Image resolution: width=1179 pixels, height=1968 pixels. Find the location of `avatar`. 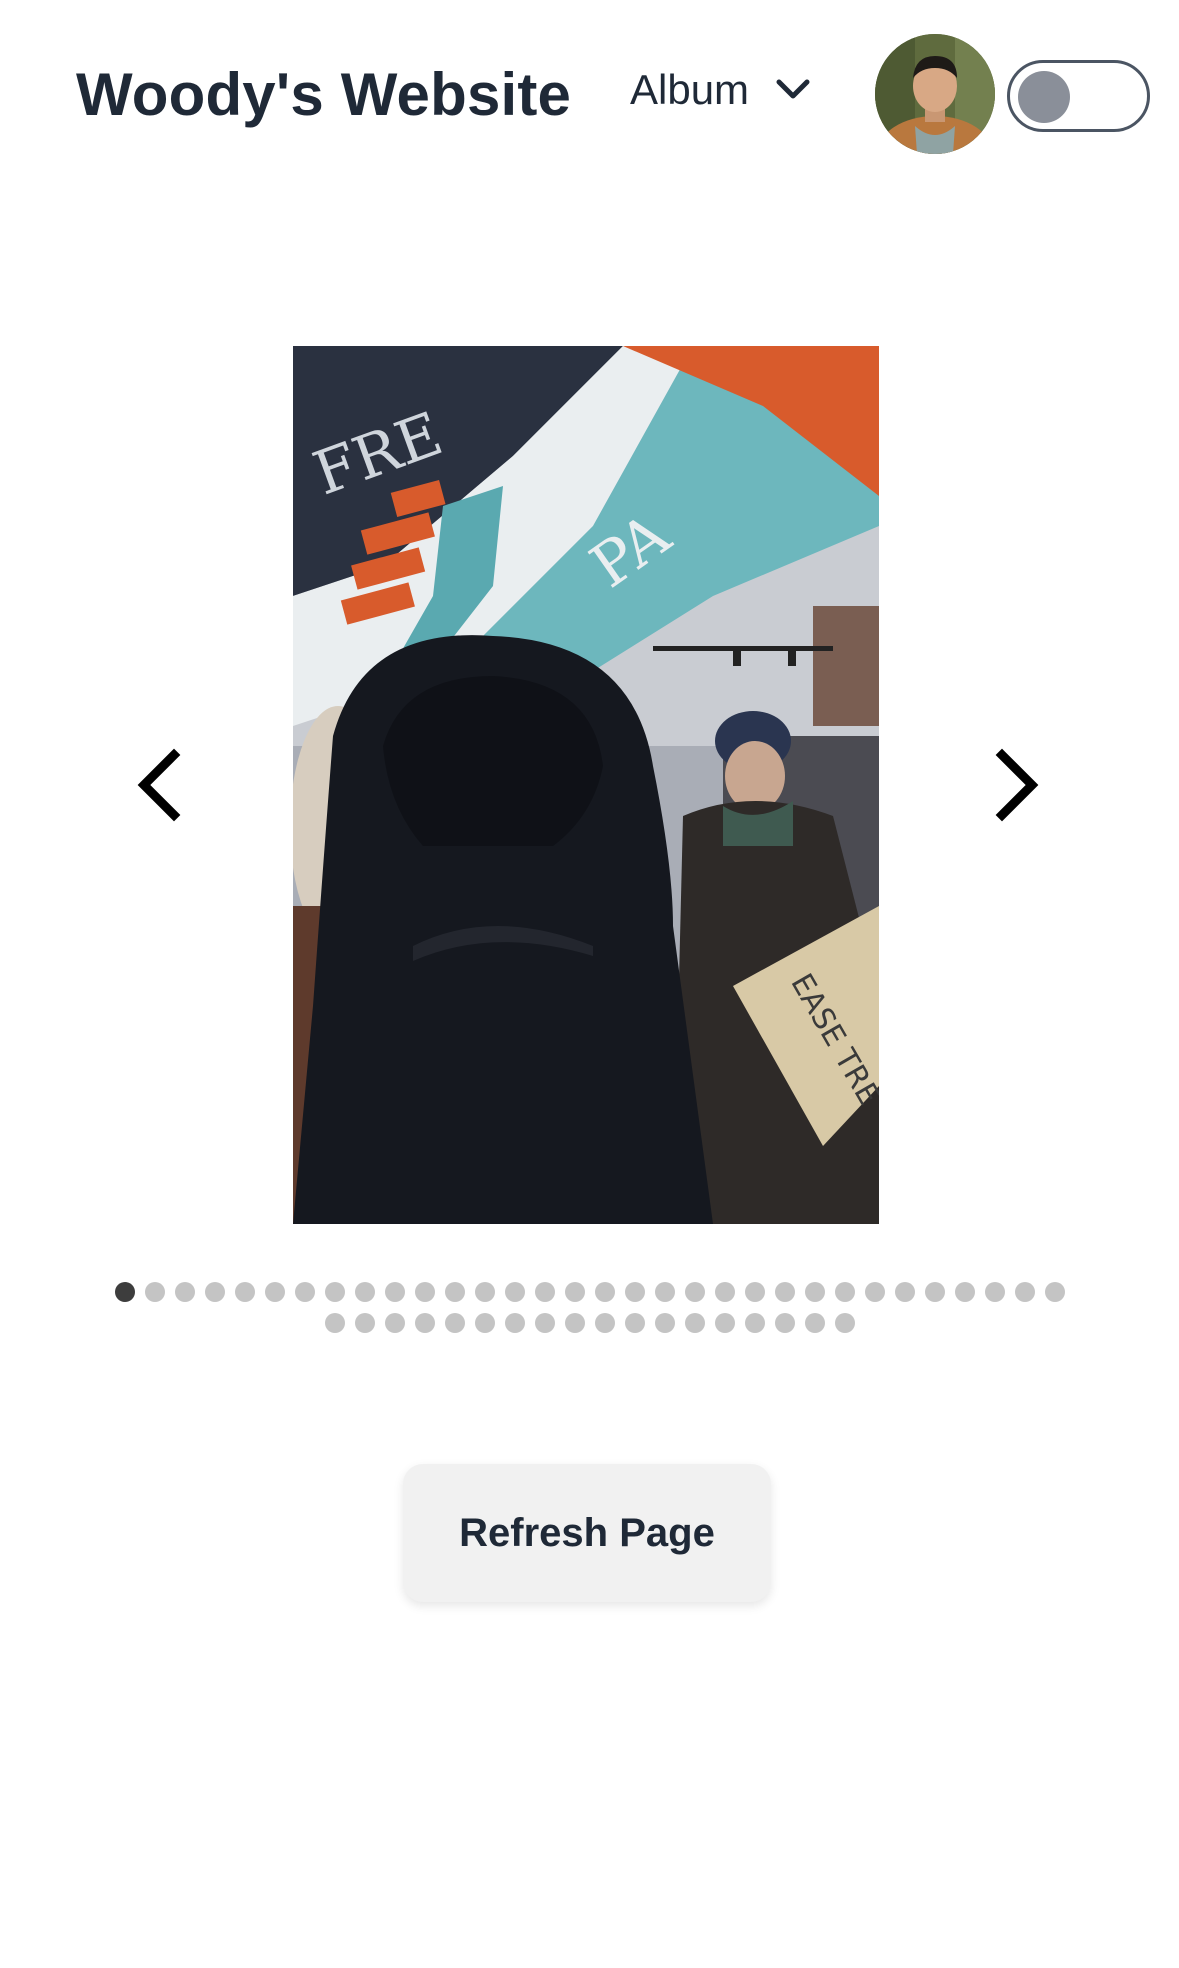

avatar is located at coordinates (935, 94).